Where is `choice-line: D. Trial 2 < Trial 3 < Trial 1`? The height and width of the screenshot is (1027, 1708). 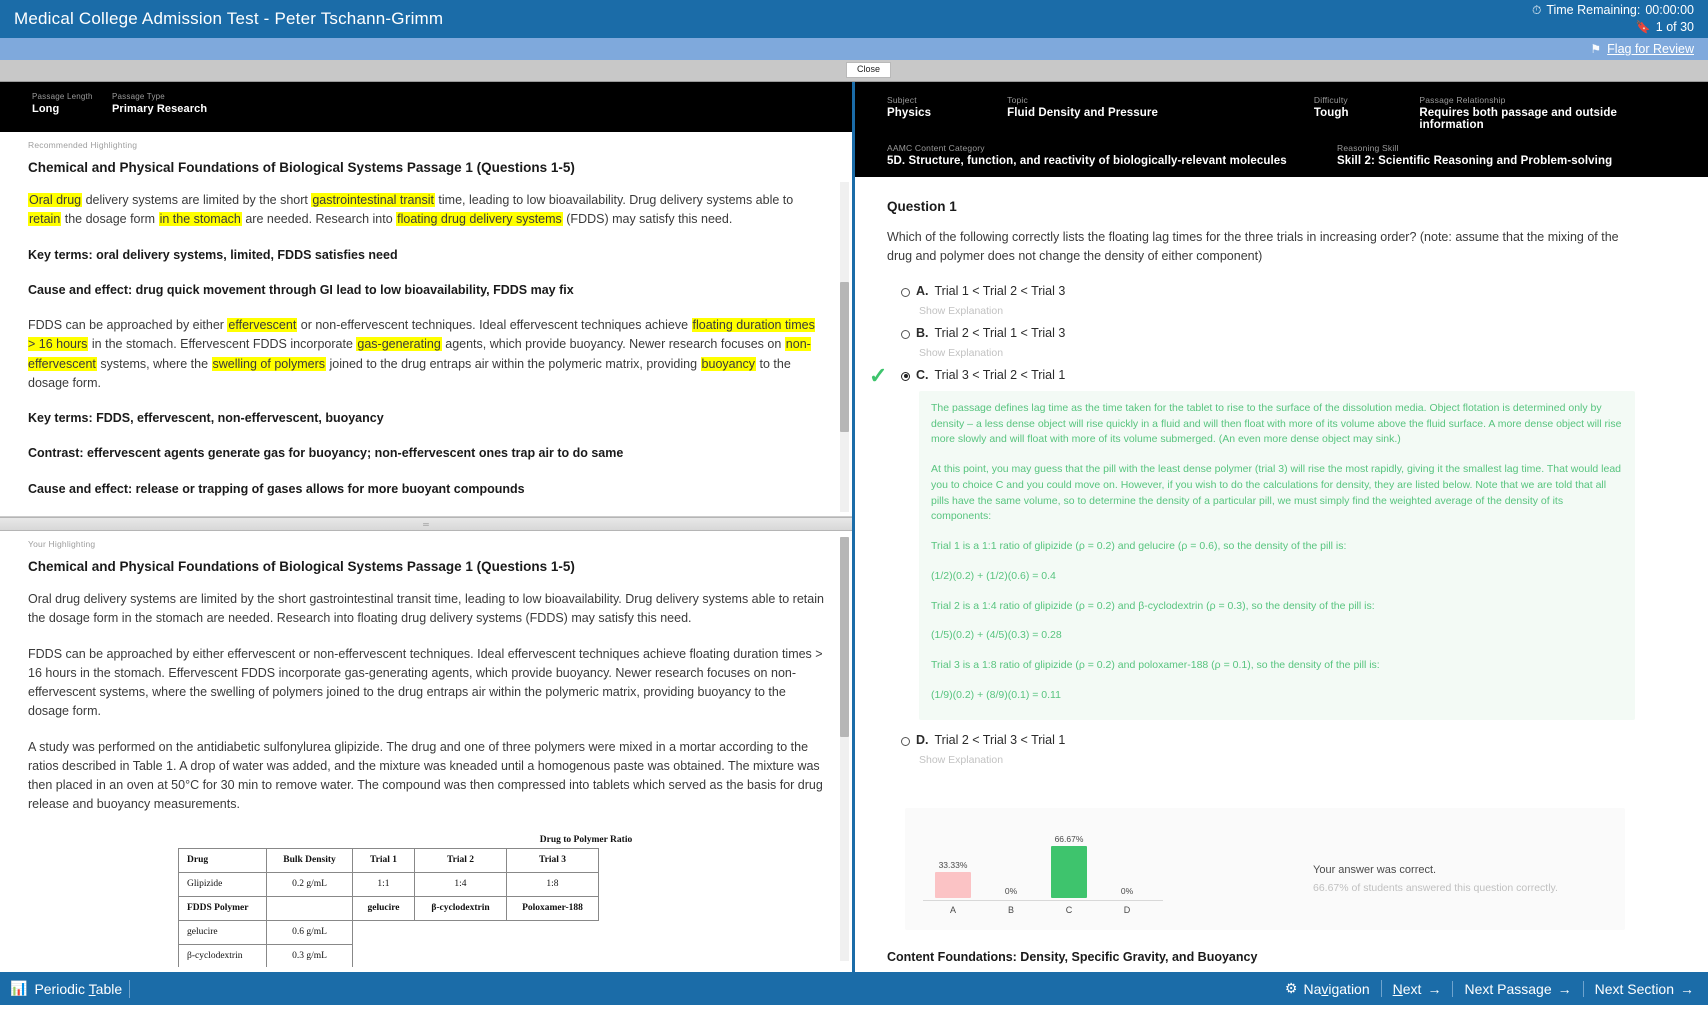
choice-line: D. Trial 2 < Trial 3 < Trial 1 is located at coordinates (1290, 740).